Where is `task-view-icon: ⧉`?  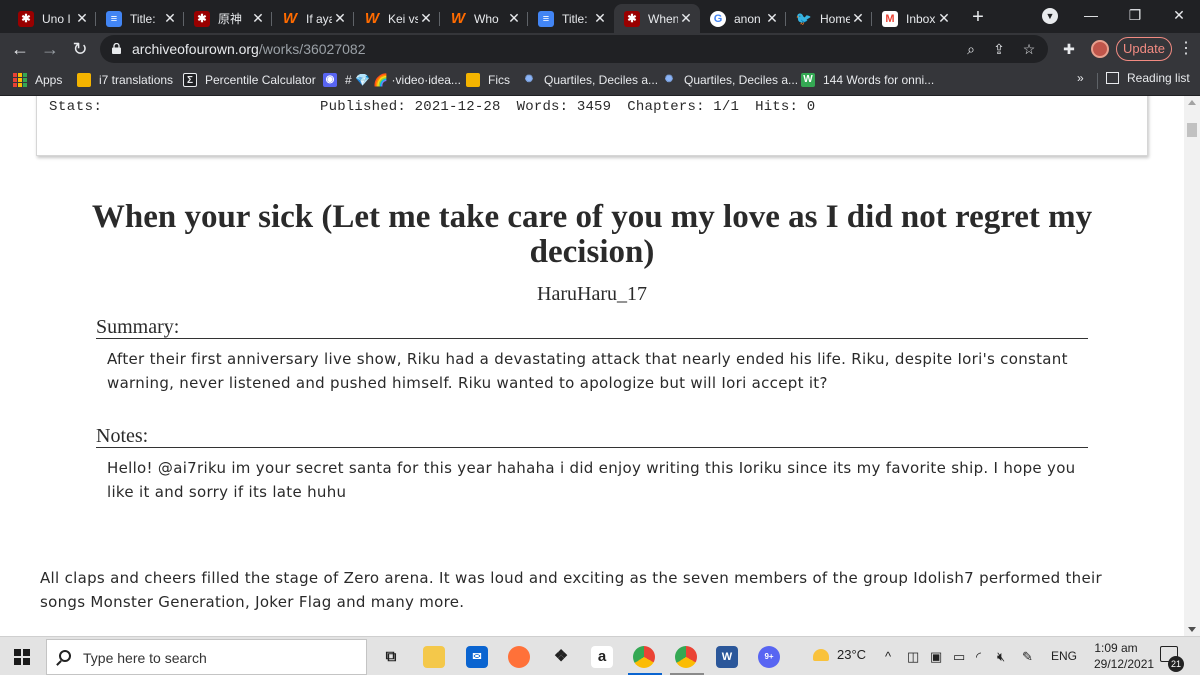 task-view-icon: ⧉ is located at coordinates (391, 657).